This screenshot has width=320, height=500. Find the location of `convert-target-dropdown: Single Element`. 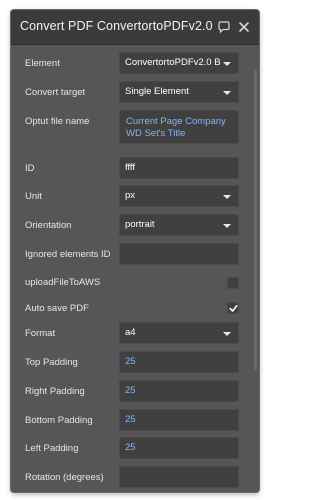

convert-target-dropdown: Single Element is located at coordinates (179, 92).